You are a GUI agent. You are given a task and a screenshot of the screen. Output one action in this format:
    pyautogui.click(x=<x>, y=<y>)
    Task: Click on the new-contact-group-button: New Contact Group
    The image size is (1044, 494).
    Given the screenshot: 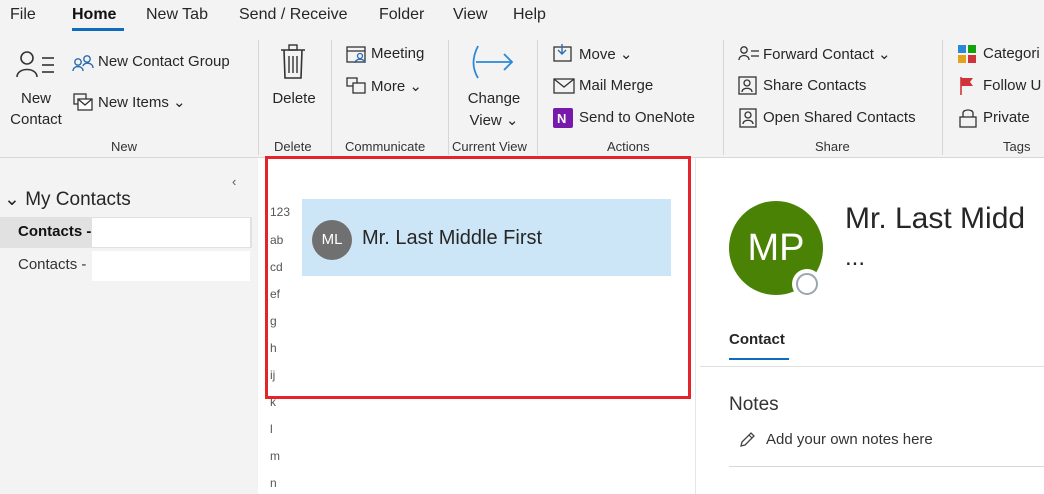 What is the action you would take?
    pyautogui.click(x=164, y=61)
    